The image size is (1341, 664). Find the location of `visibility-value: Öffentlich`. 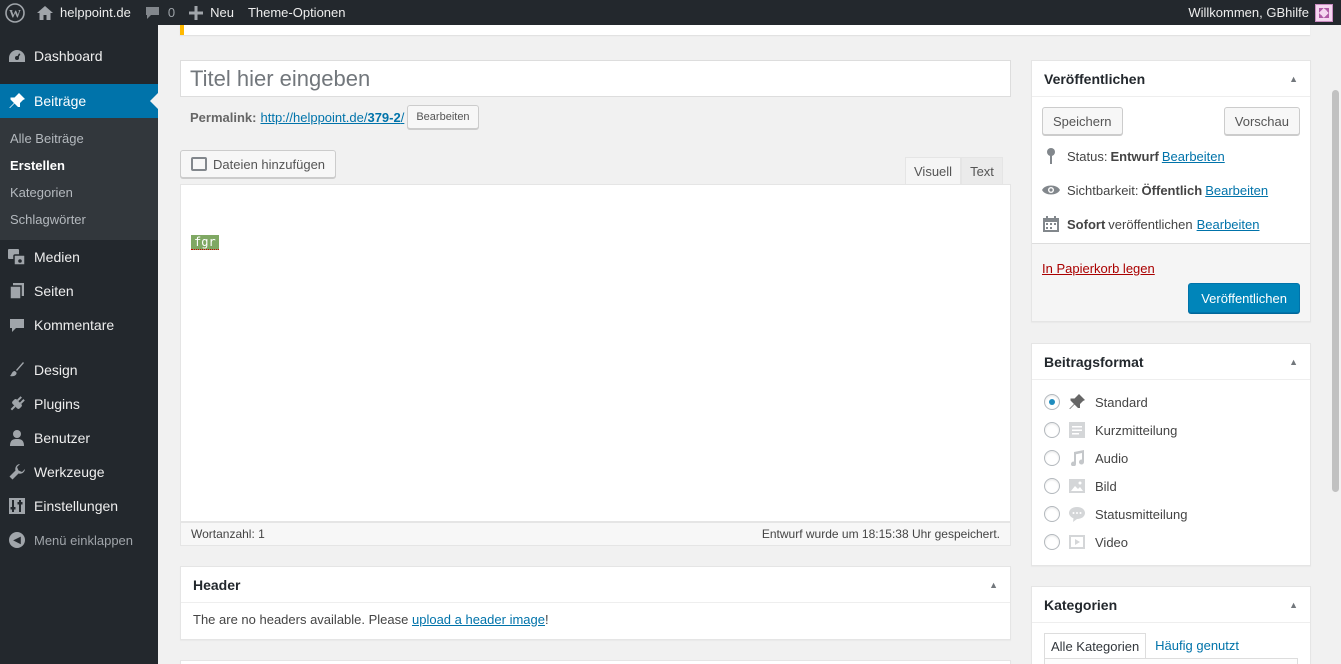

visibility-value: Öffentlich is located at coordinates (1172, 190).